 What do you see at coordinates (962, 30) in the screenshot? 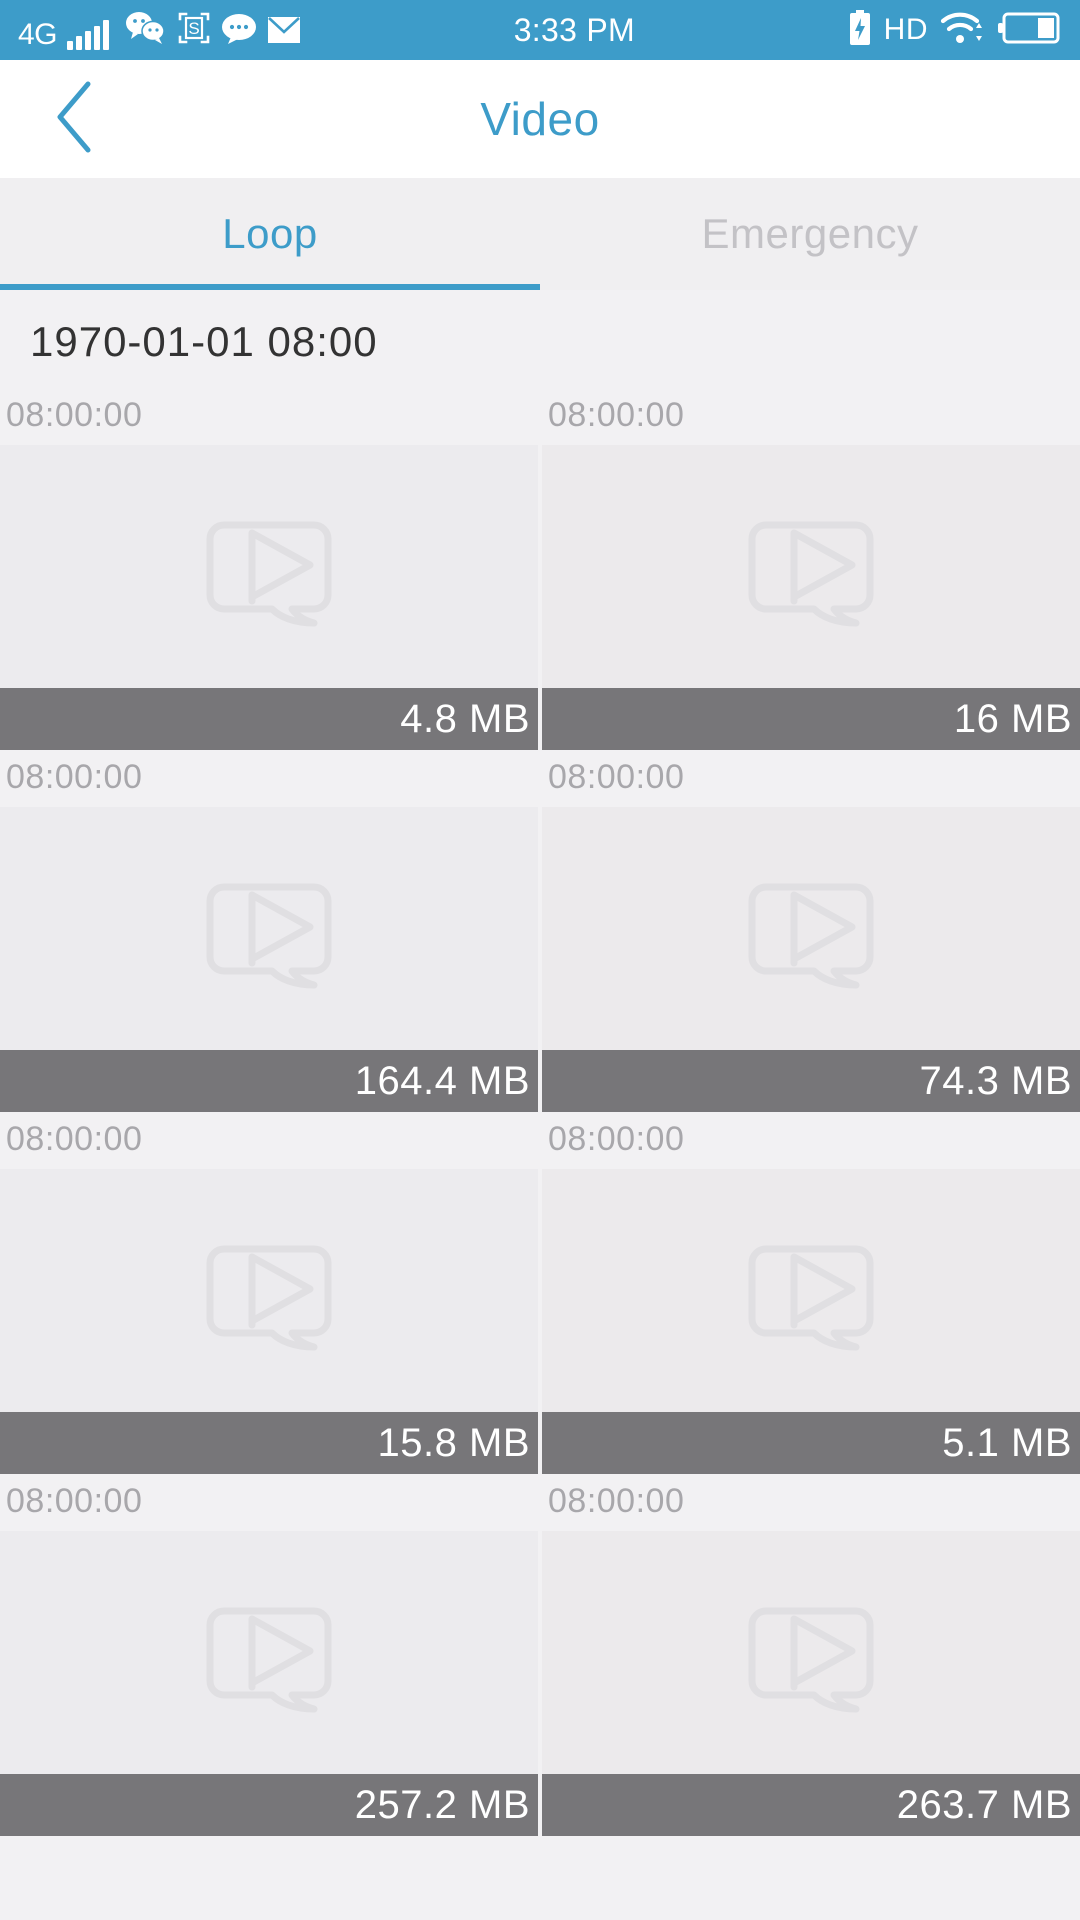
I see `wifi-icon` at bounding box center [962, 30].